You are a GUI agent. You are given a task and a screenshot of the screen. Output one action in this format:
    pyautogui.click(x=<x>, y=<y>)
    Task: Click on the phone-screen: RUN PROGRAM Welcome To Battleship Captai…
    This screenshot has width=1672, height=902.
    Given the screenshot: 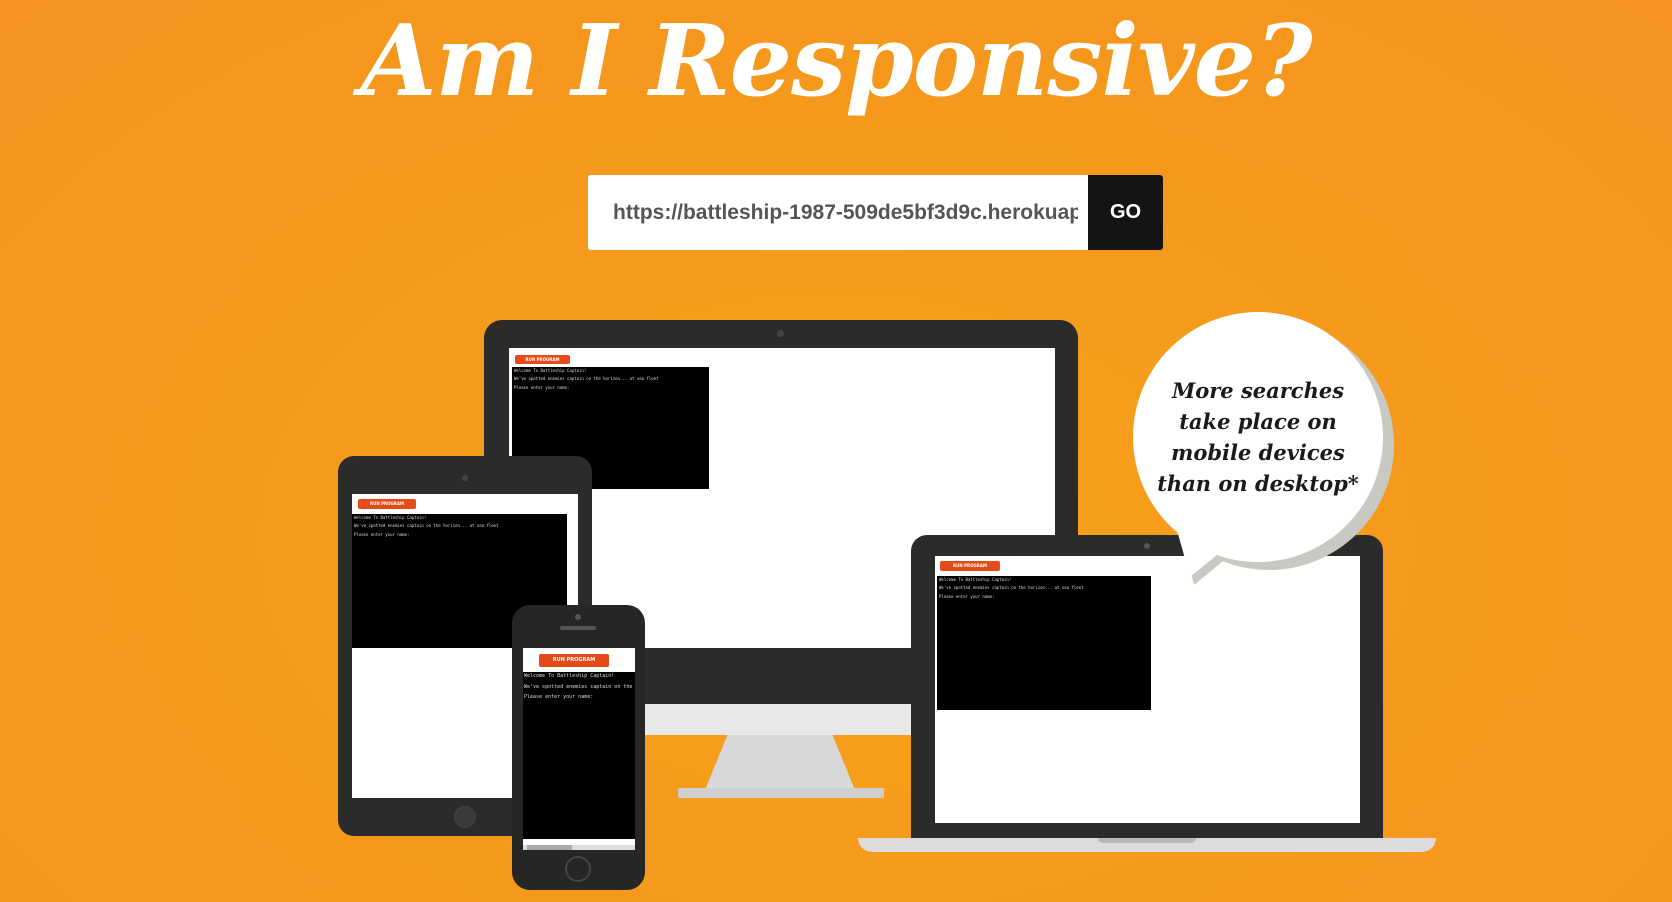 What is the action you would take?
    pyautogui.click(x=579, y=748)
    